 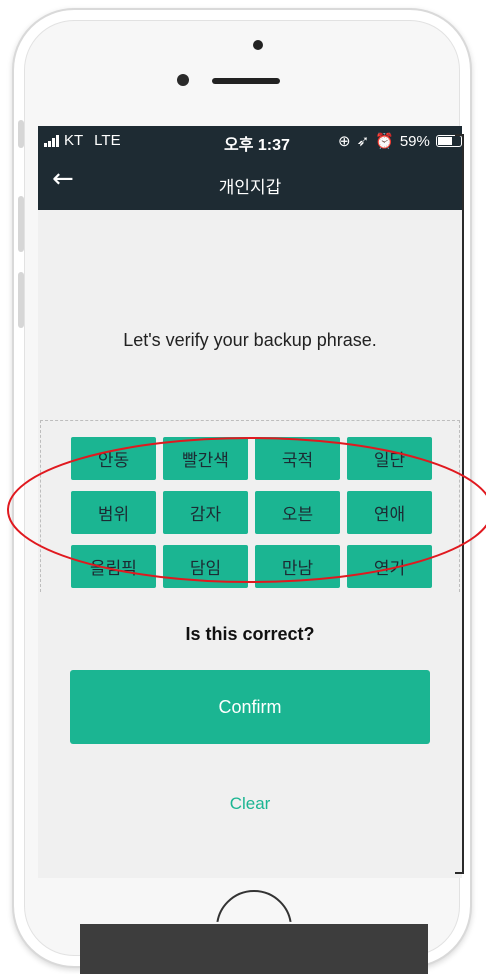 What do you see at coordinates (389, 566) in the screenshot?
I see `word-chip: 연기` at bounding box center [389, 566].